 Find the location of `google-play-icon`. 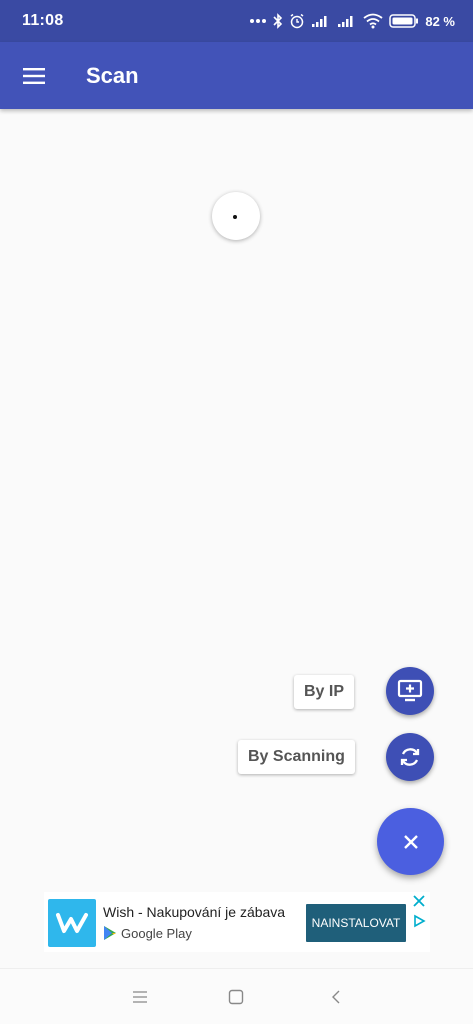

google-play-icon is located at coordinates (110, 933).